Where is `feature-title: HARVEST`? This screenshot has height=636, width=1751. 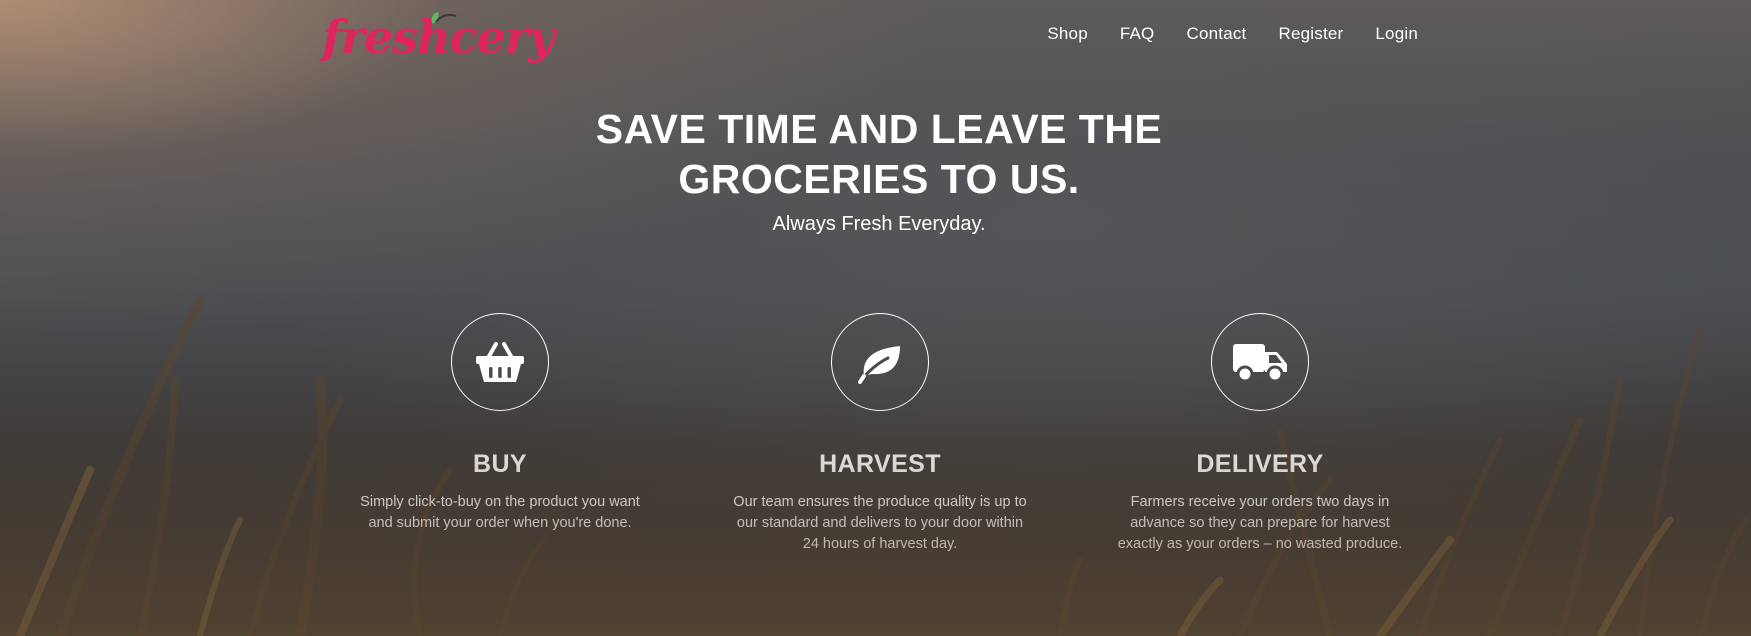 feature-title: HARVEST is located at coordinates (880, 464).